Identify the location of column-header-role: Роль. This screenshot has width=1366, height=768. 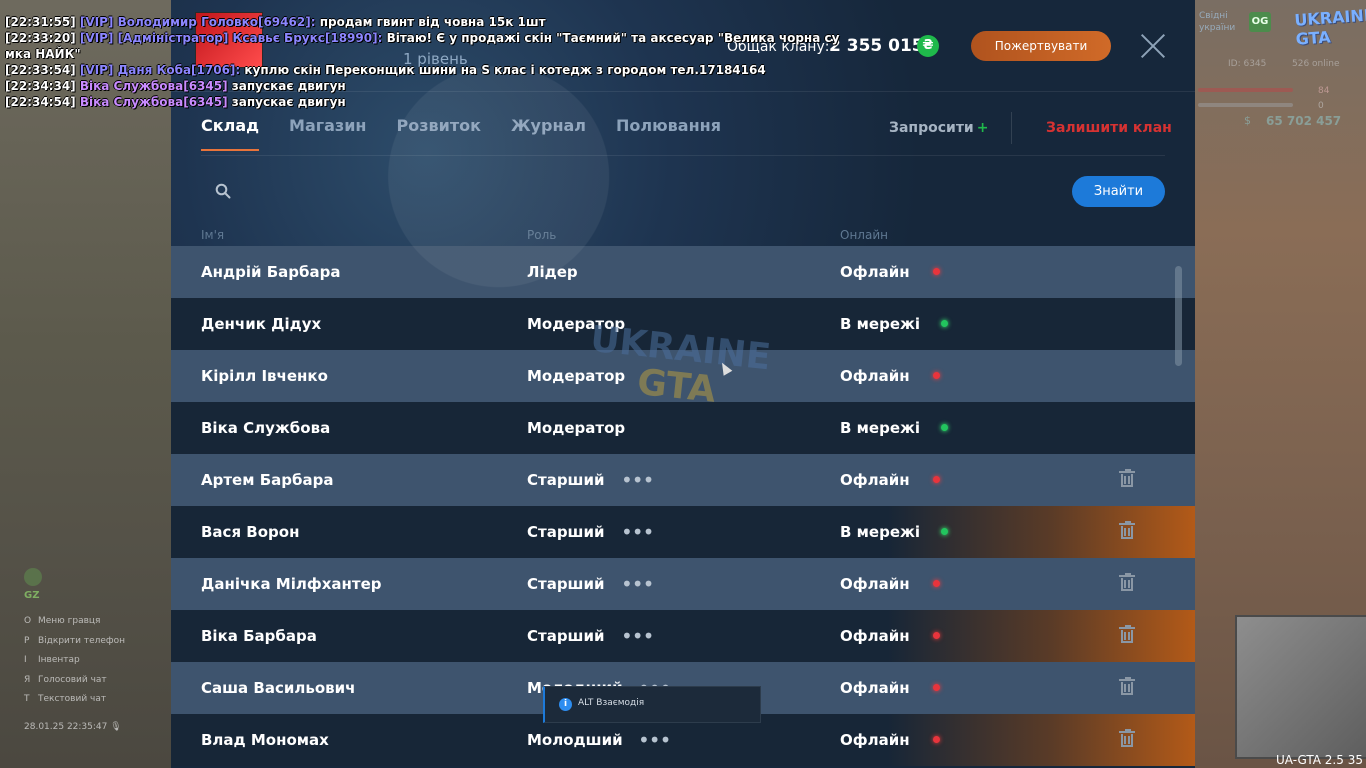
(542, 235).